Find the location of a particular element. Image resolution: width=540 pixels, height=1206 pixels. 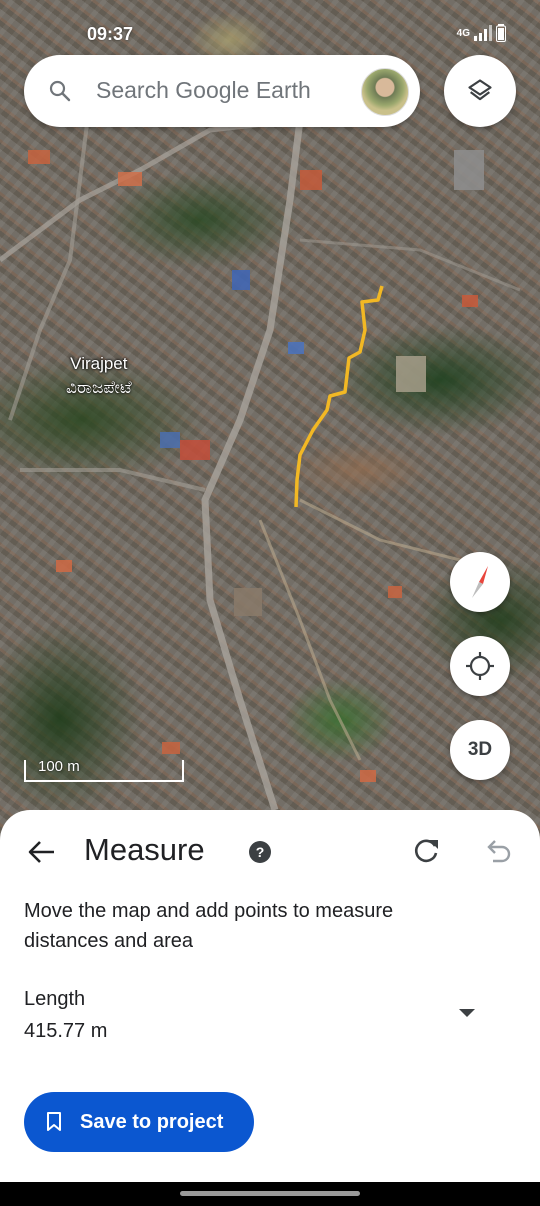

signal-icon is located at coordinates (483, 33).